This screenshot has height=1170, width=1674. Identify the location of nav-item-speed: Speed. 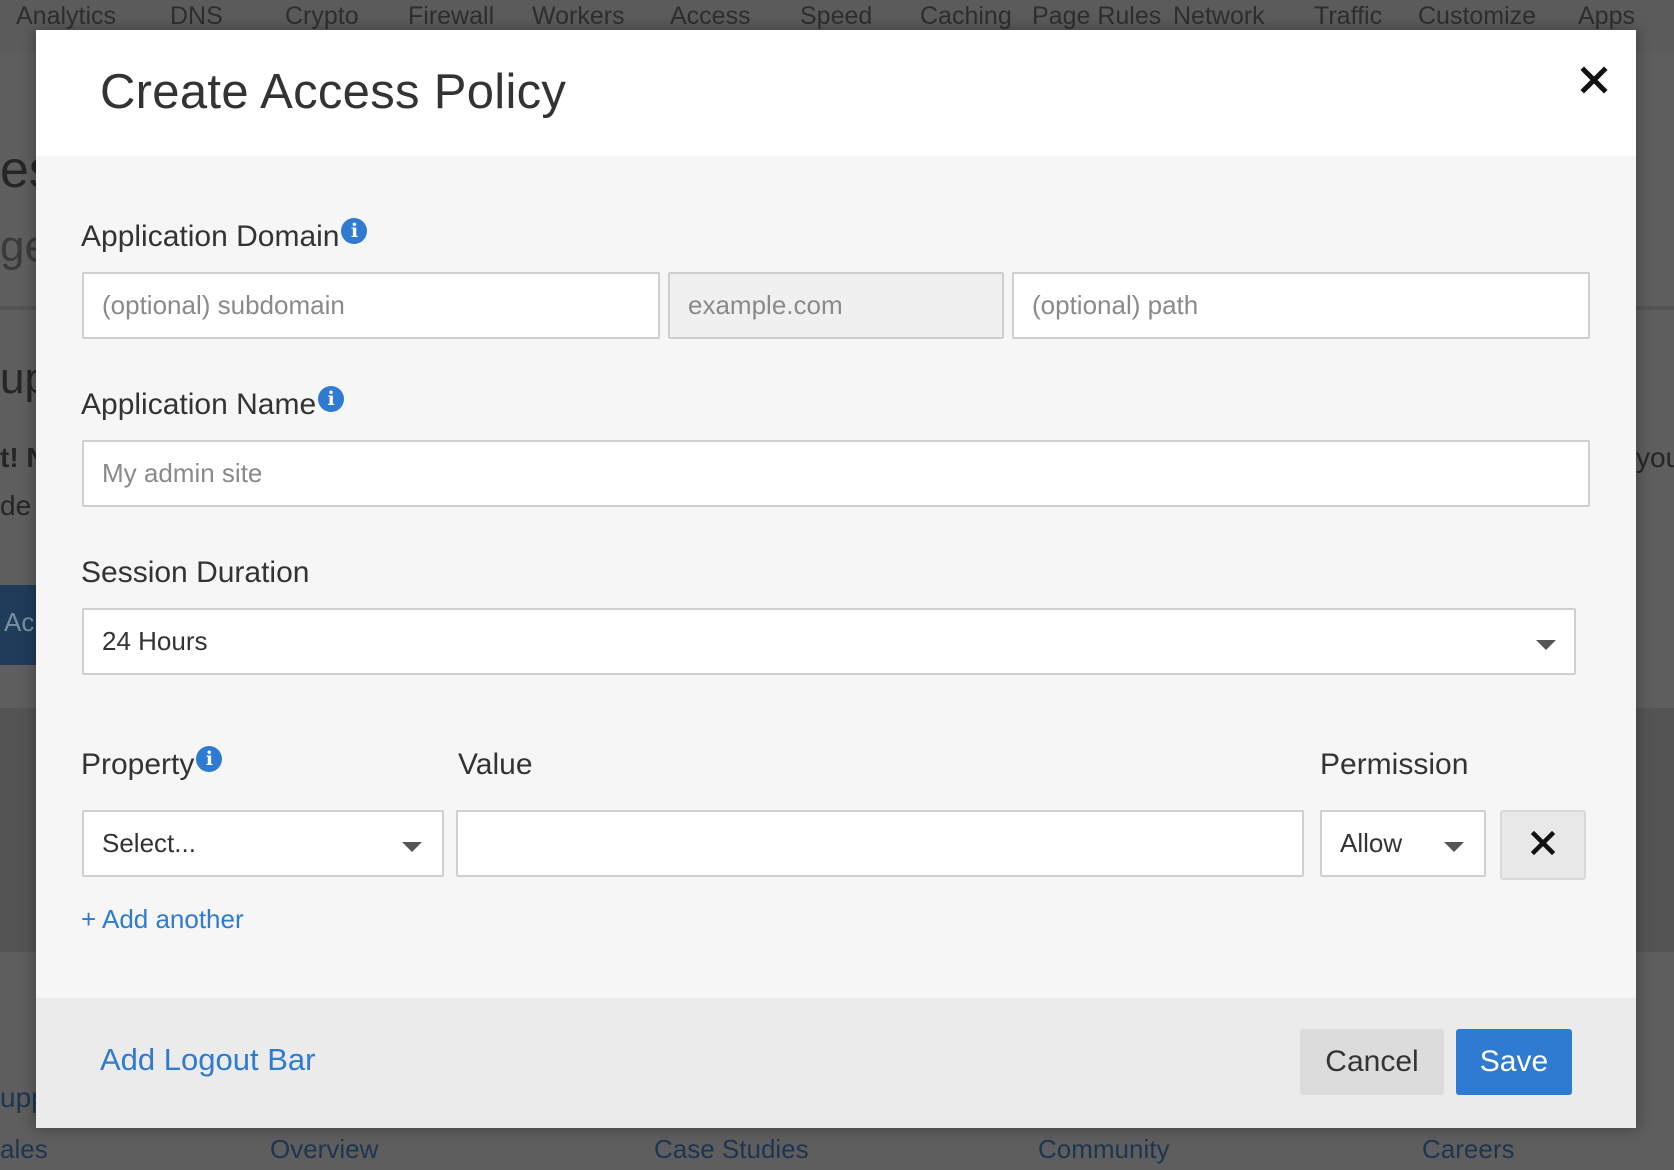
(836, 16).